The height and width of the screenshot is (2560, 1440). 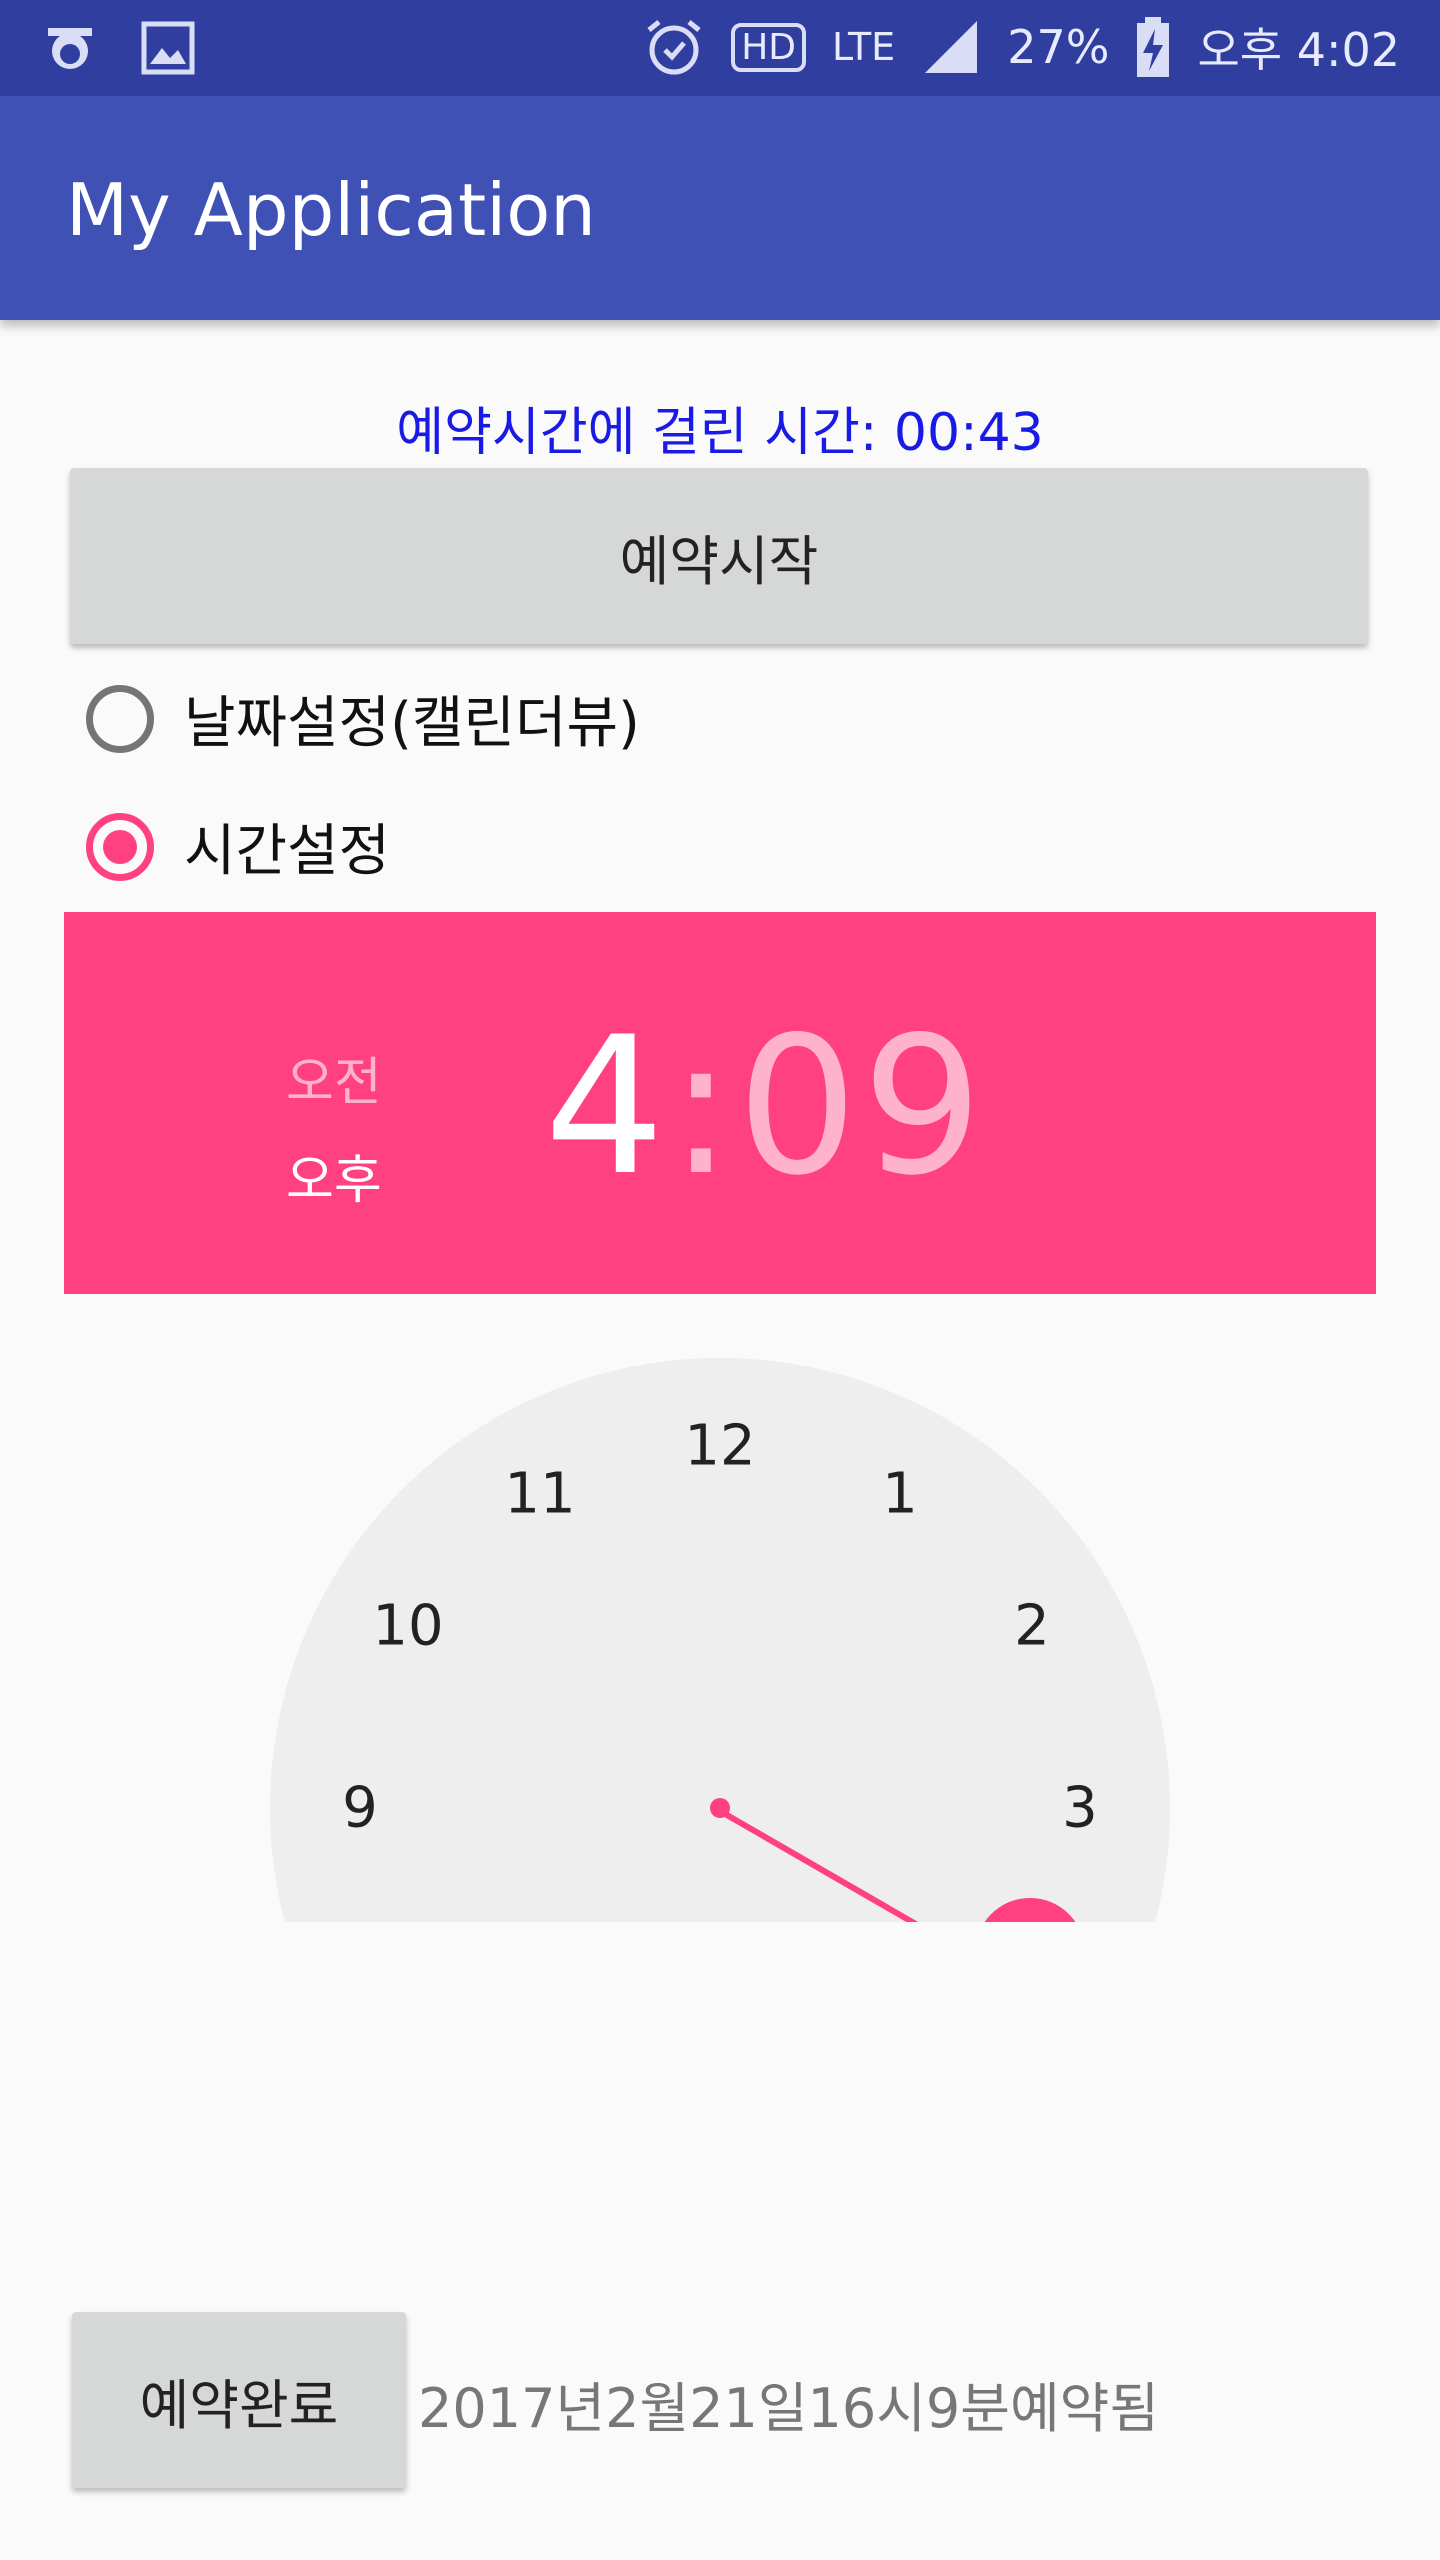 I want to click on clock-dial: 12 1 2 3 9 10 11, so click(x=720, y=1640).